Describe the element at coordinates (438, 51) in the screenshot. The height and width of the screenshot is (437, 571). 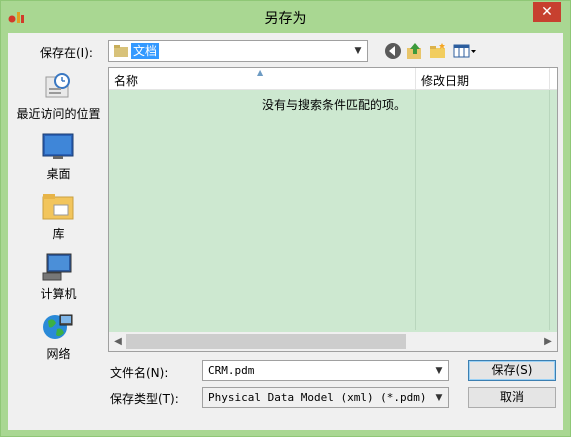
I see `new-folder-icon` at that location.